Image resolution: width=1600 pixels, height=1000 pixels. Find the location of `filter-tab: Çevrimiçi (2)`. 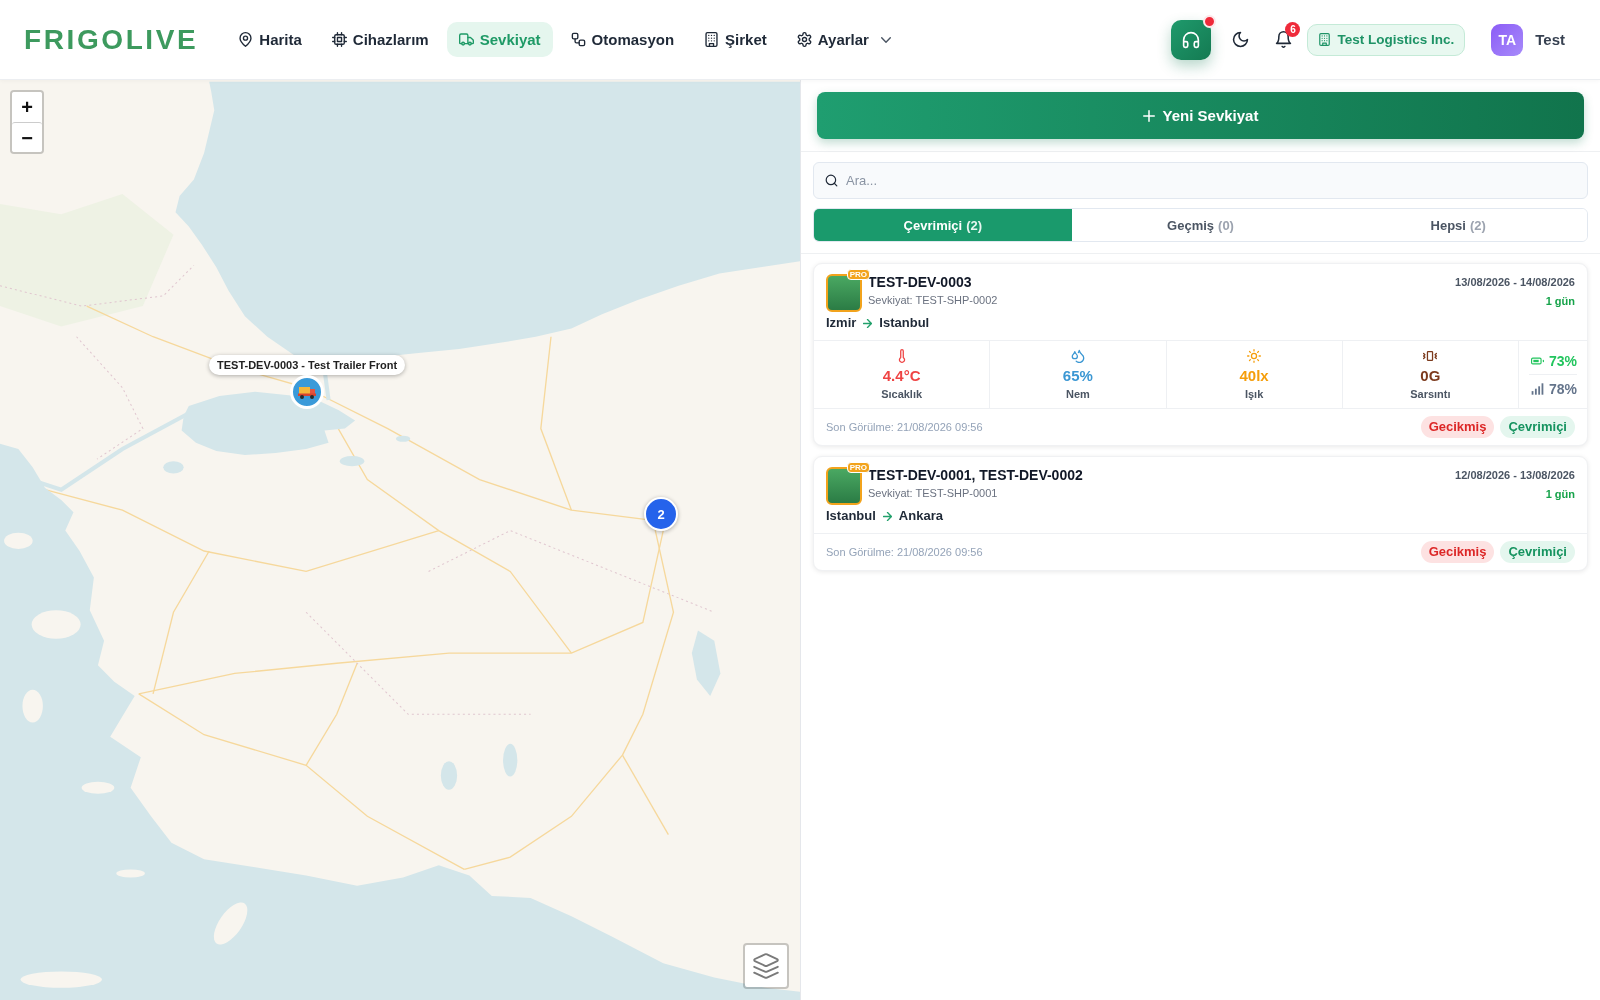

filter-tab: Çevrimiçi (2) is located at coordinates (943, 225).